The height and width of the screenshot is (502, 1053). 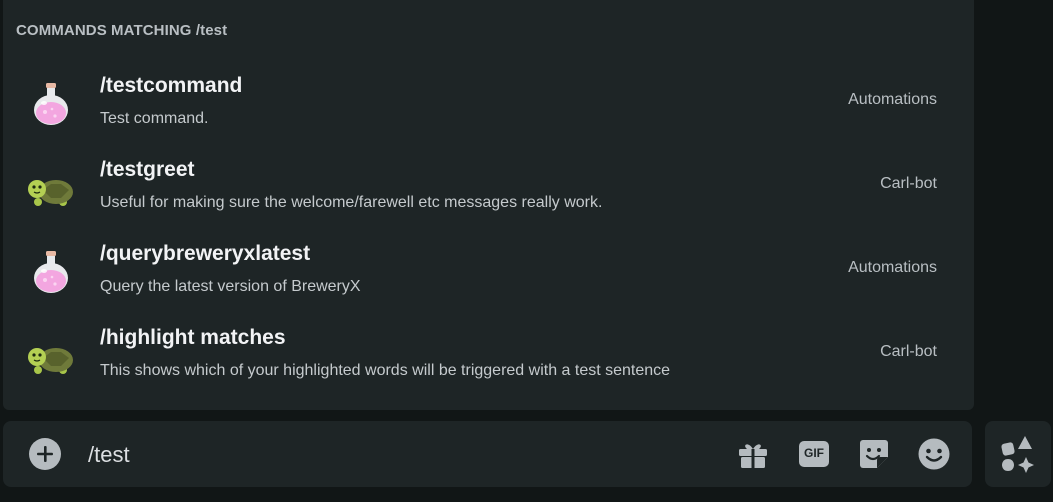 What do you see at coordinates (230, 286) in the screenshot?
I see `command-description: Query the latest version of BreweryX` at bounding box center [230, 286].